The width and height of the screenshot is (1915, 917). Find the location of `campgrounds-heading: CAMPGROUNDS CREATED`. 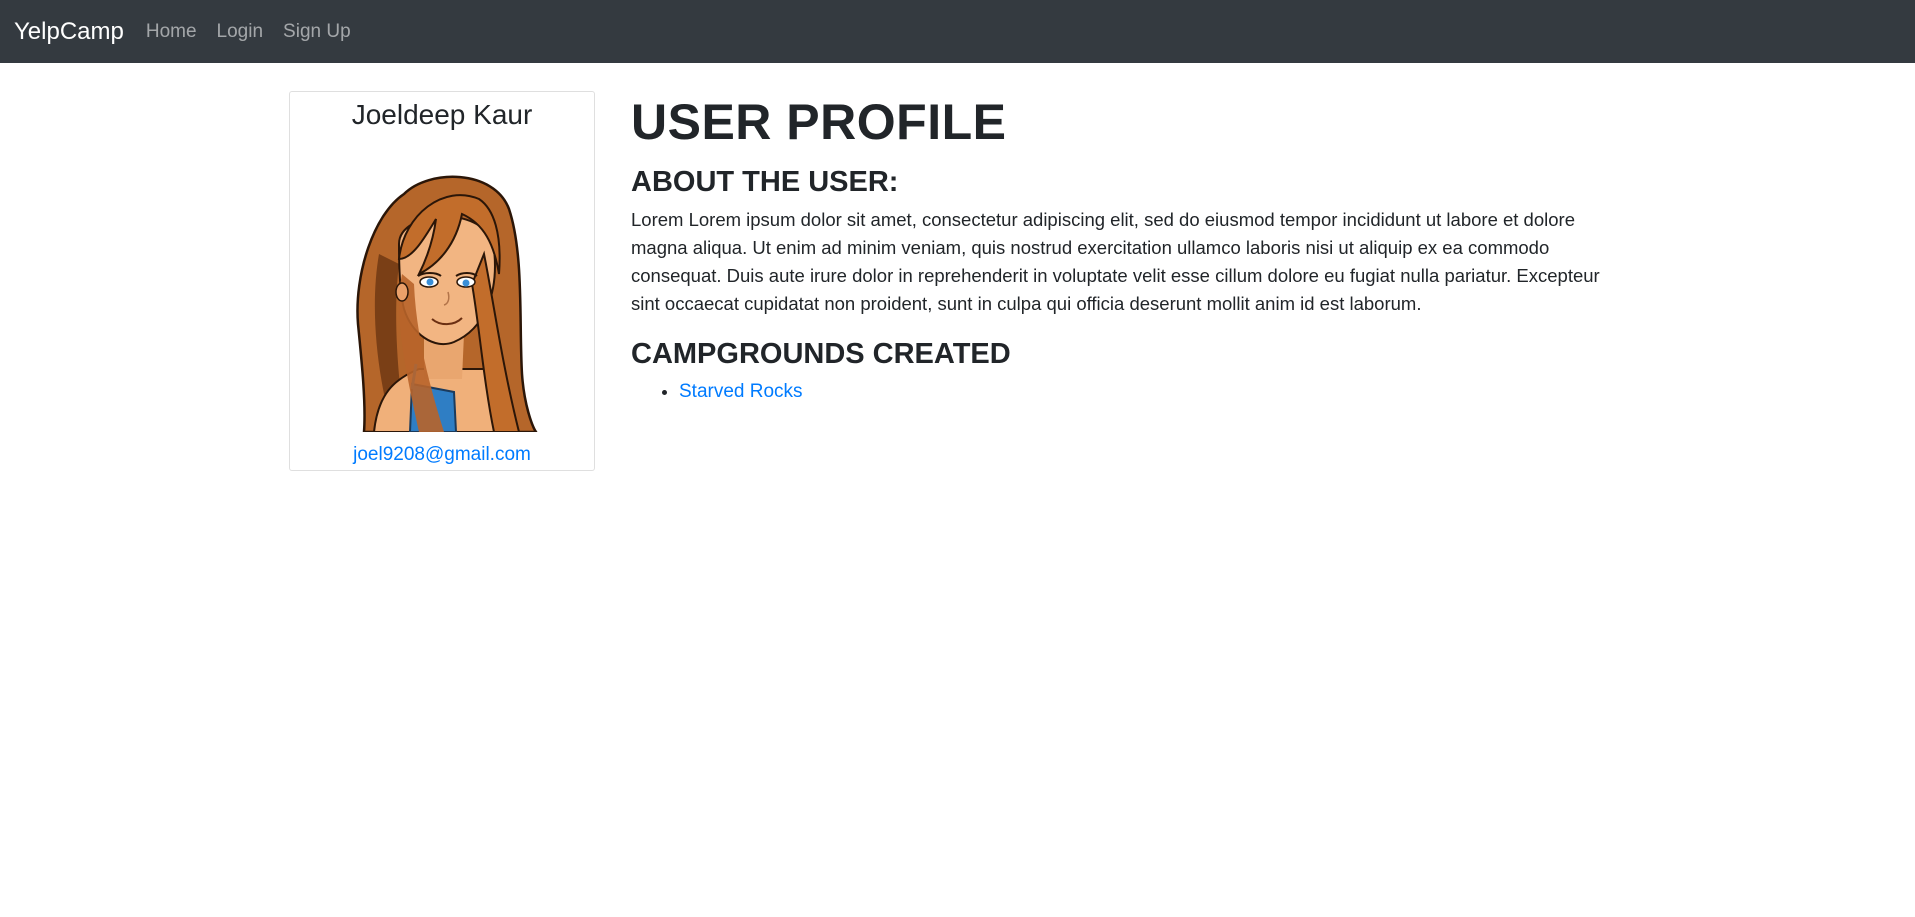

campgrounds-heading: CAMPGROUNDS CREATED is located at coordinates (821, 354).